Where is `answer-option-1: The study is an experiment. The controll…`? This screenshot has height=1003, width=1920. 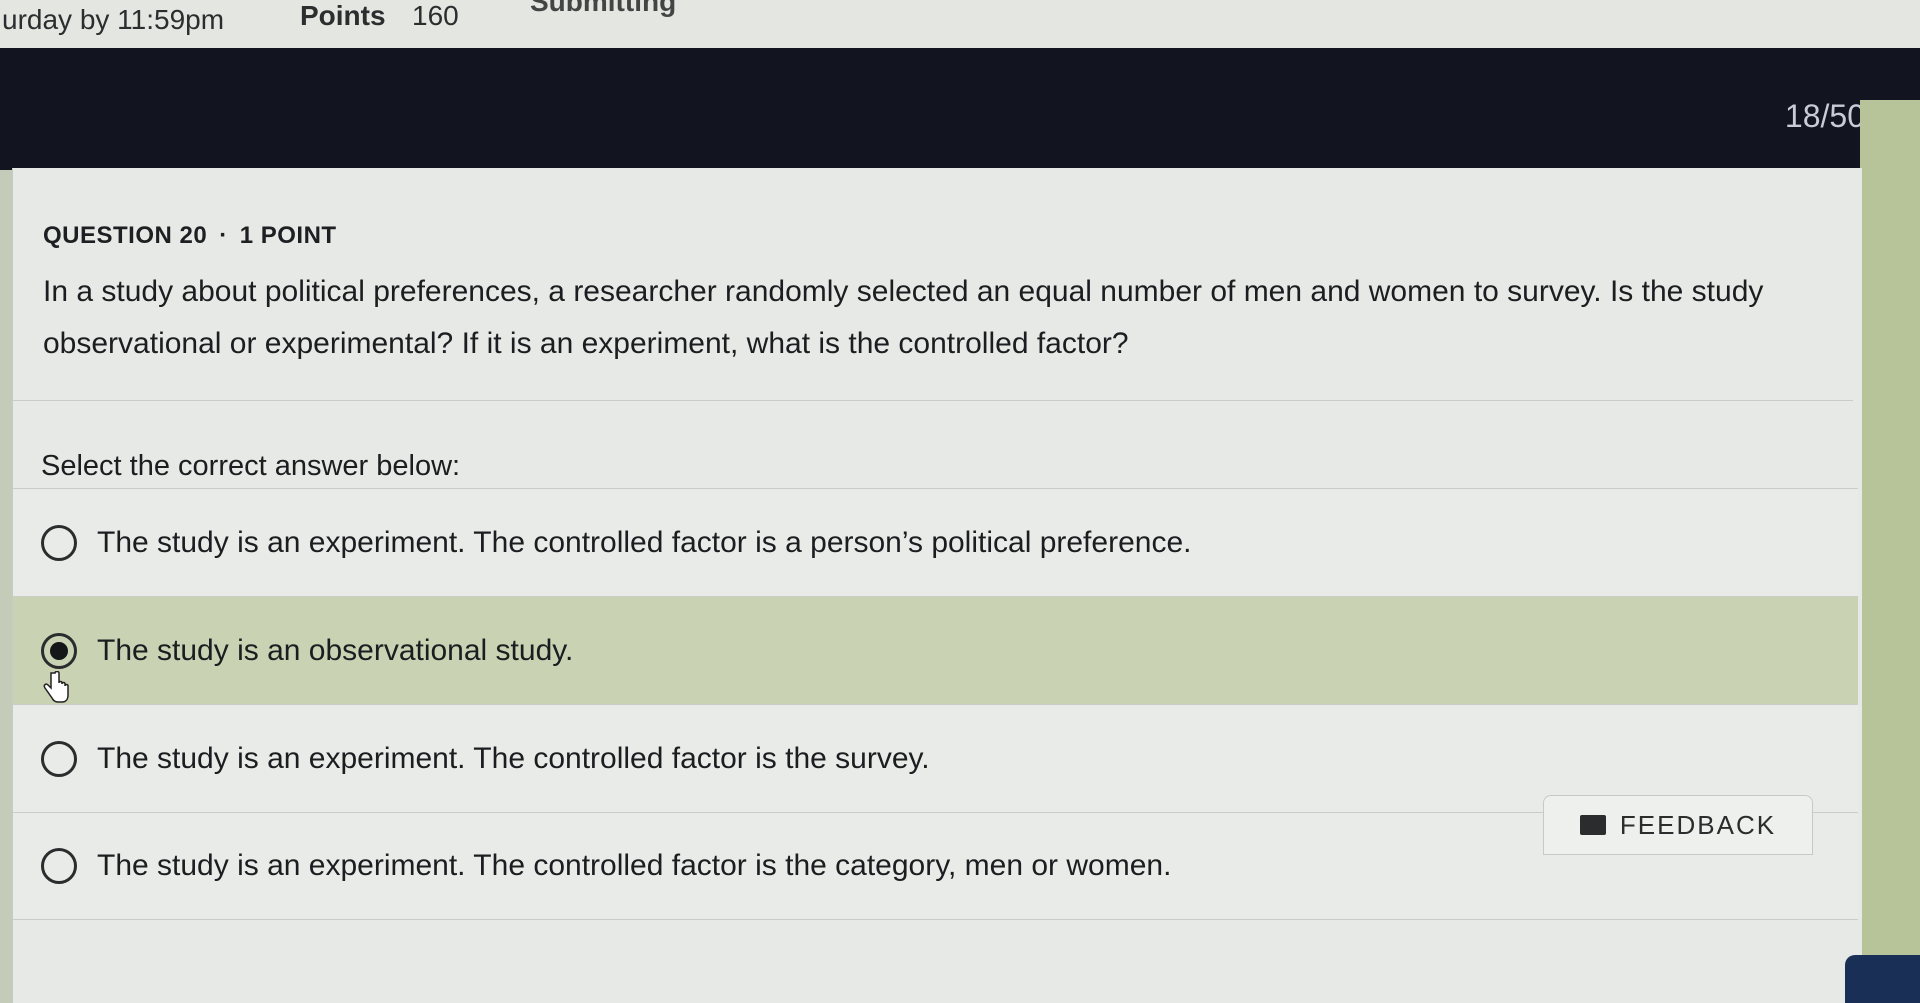
answer-option-1: The study is an experiment. The controll… is located at coordinates (935, 542).